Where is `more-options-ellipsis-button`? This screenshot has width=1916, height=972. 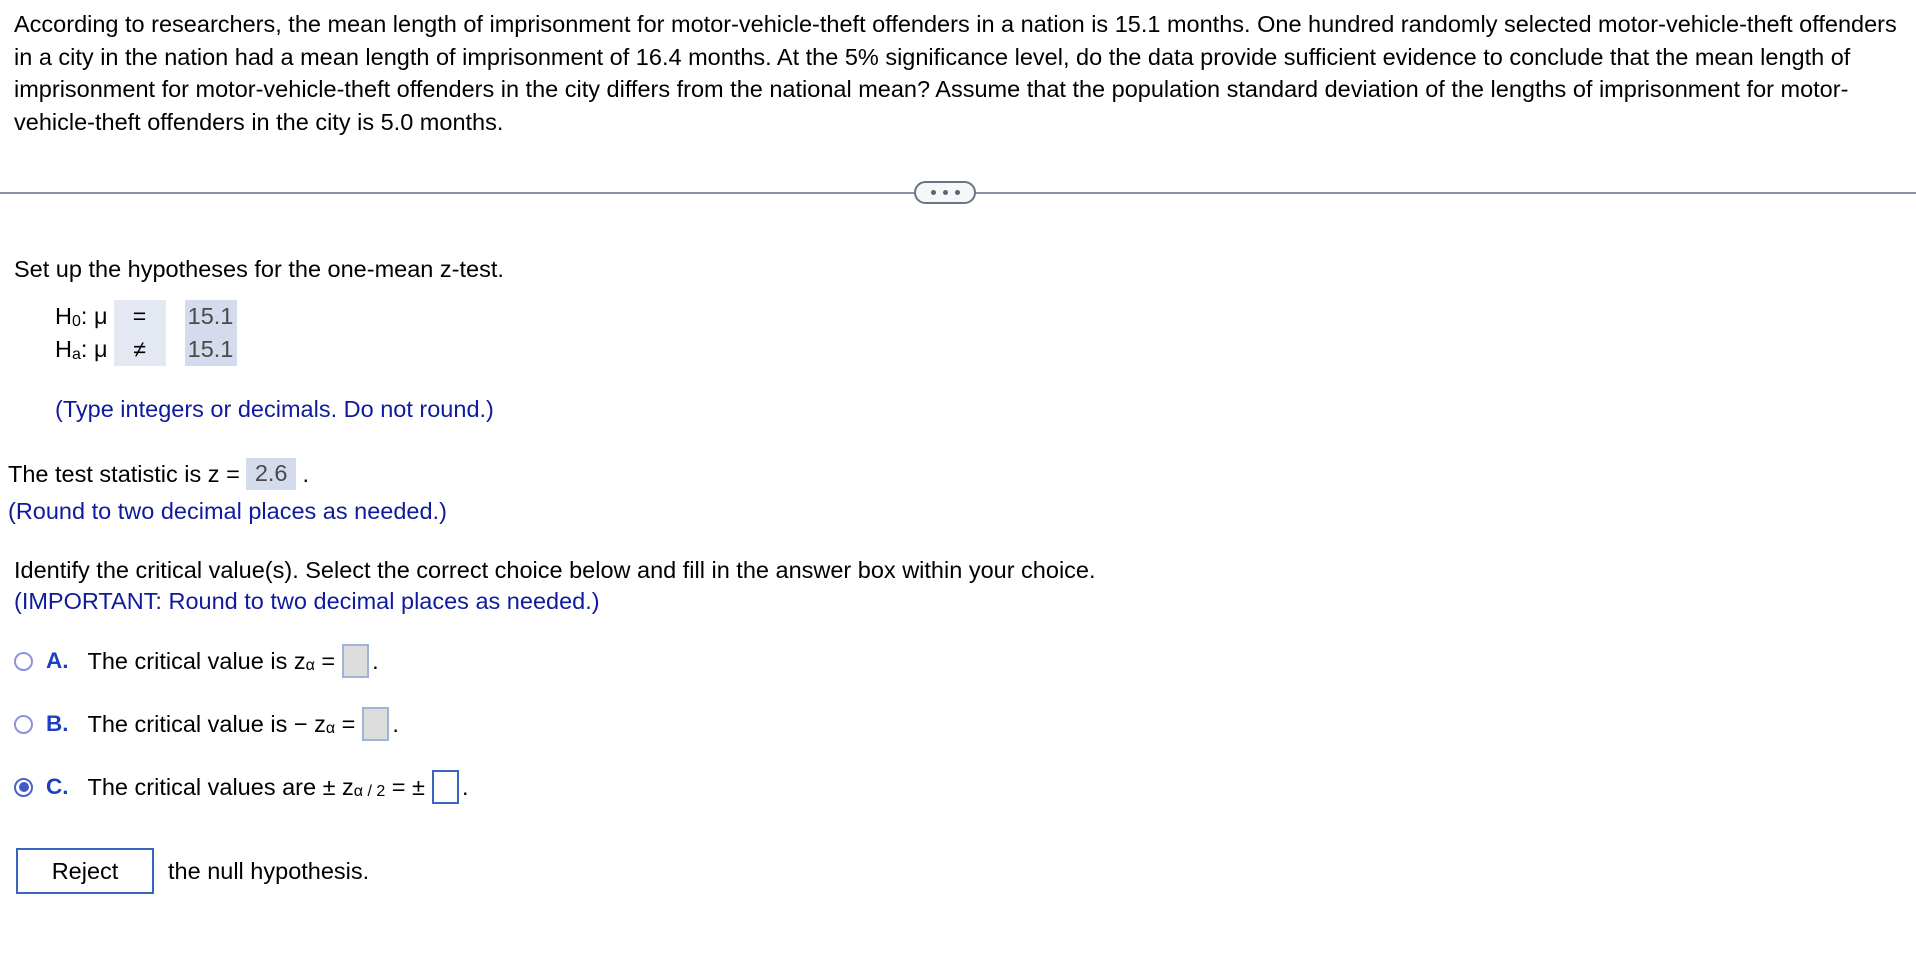 more-options-ellipsis-button is located at coordinates (945, 192).